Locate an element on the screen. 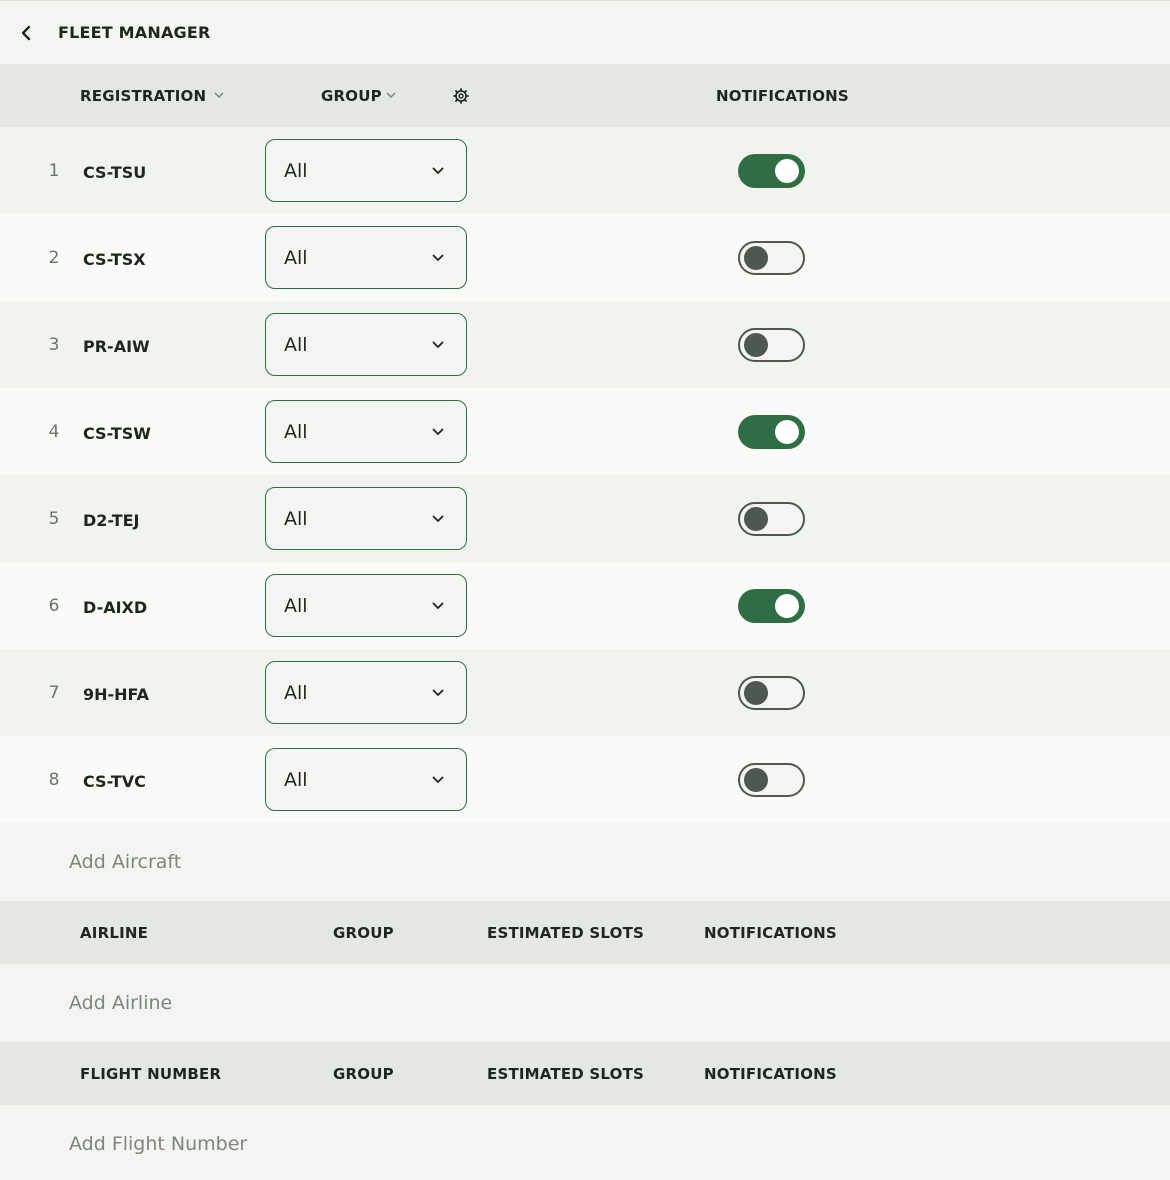 The image size is (1170, 1180). registration-column-header: REGISTRATION is located at coordinates (152, 95).